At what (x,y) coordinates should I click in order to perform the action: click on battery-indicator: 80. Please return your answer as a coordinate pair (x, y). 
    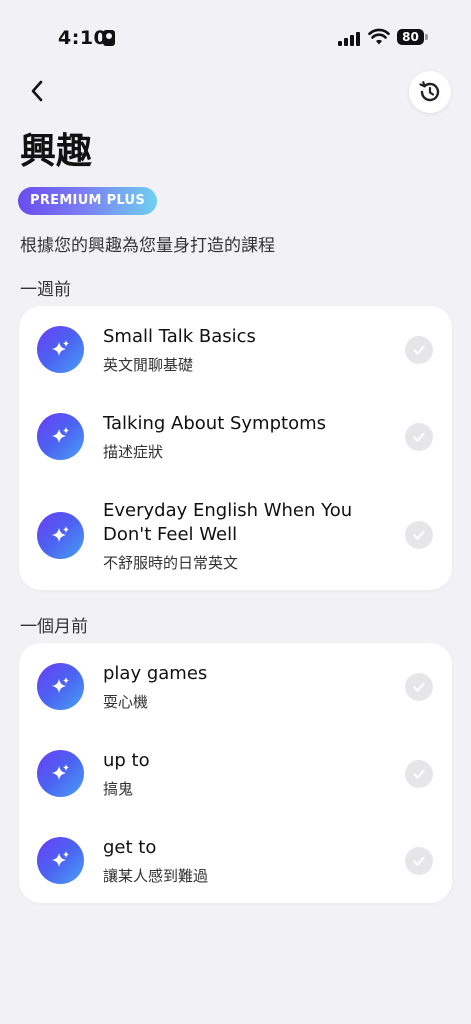
    Looking at the image, I should click on (410, 37).